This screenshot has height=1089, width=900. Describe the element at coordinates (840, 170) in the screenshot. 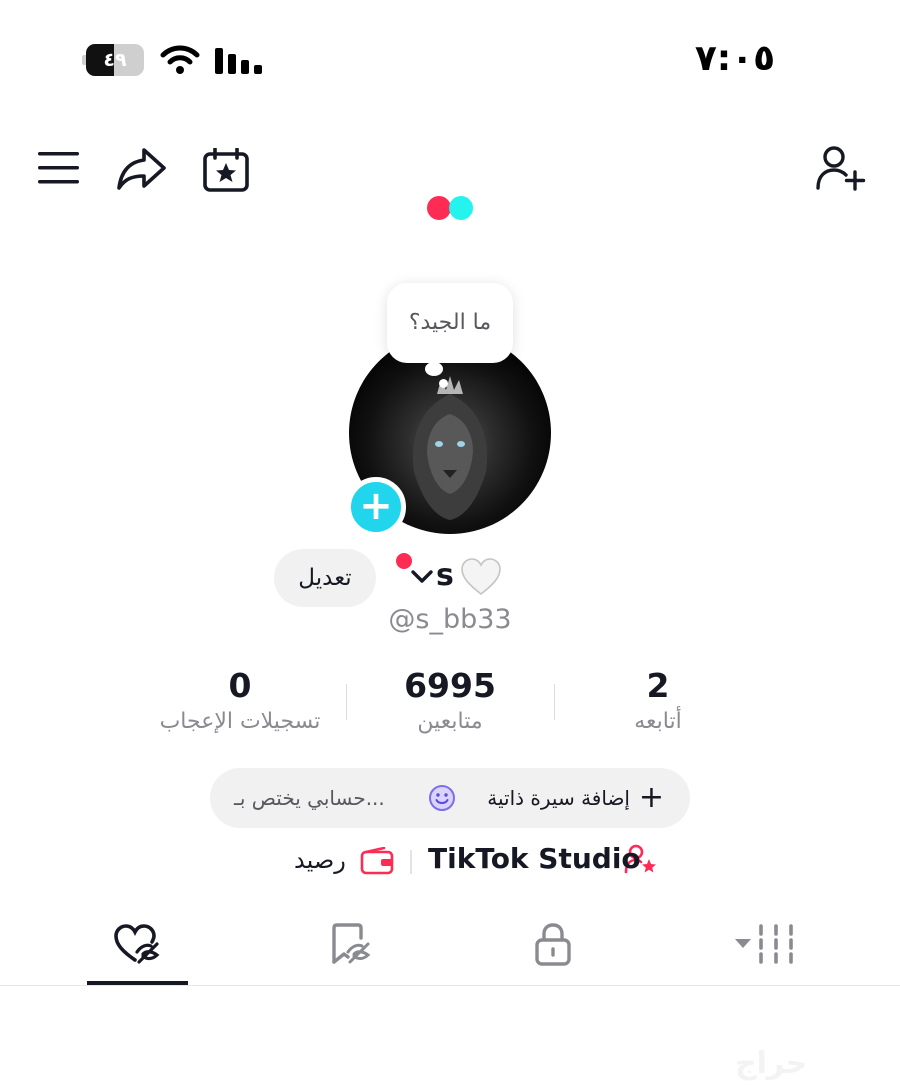

I see `add-friend-icon` at that location.